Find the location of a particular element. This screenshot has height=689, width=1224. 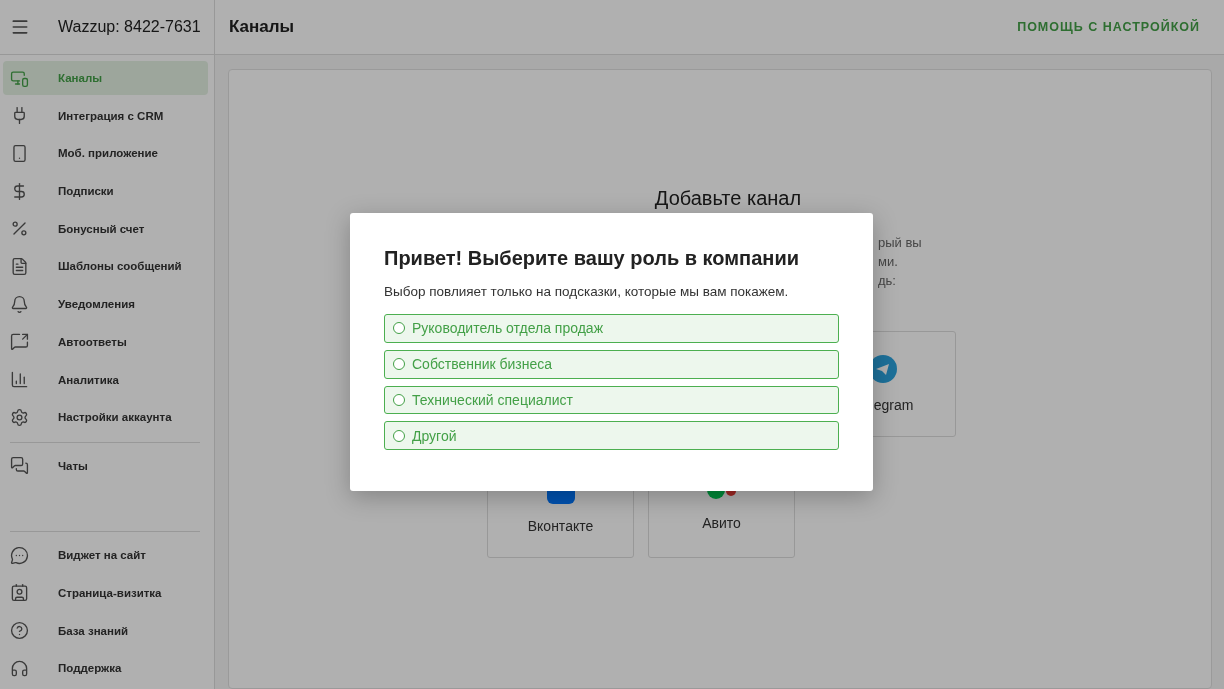

dialog-subtitle: Выбор повлияет только на подсказки, которые мы вам покажем. is located at coordinates (587, 291).